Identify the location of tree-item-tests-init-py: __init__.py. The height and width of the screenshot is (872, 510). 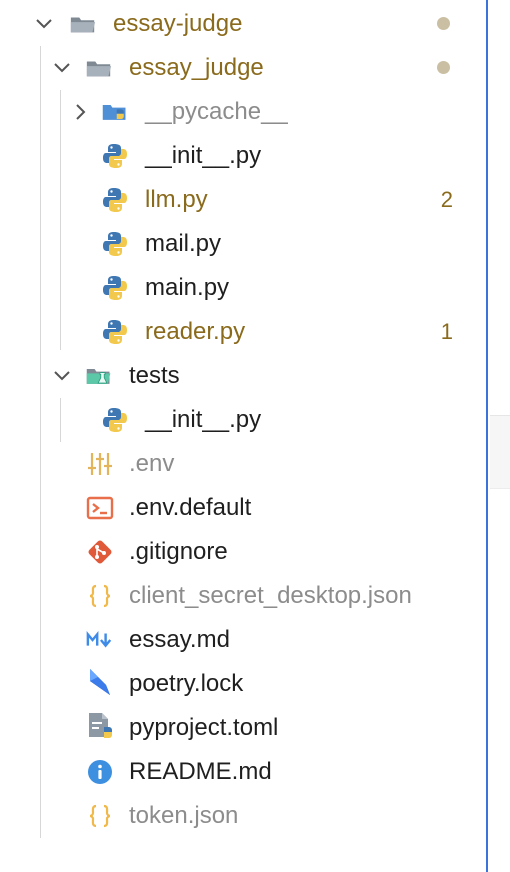
(243, 420).